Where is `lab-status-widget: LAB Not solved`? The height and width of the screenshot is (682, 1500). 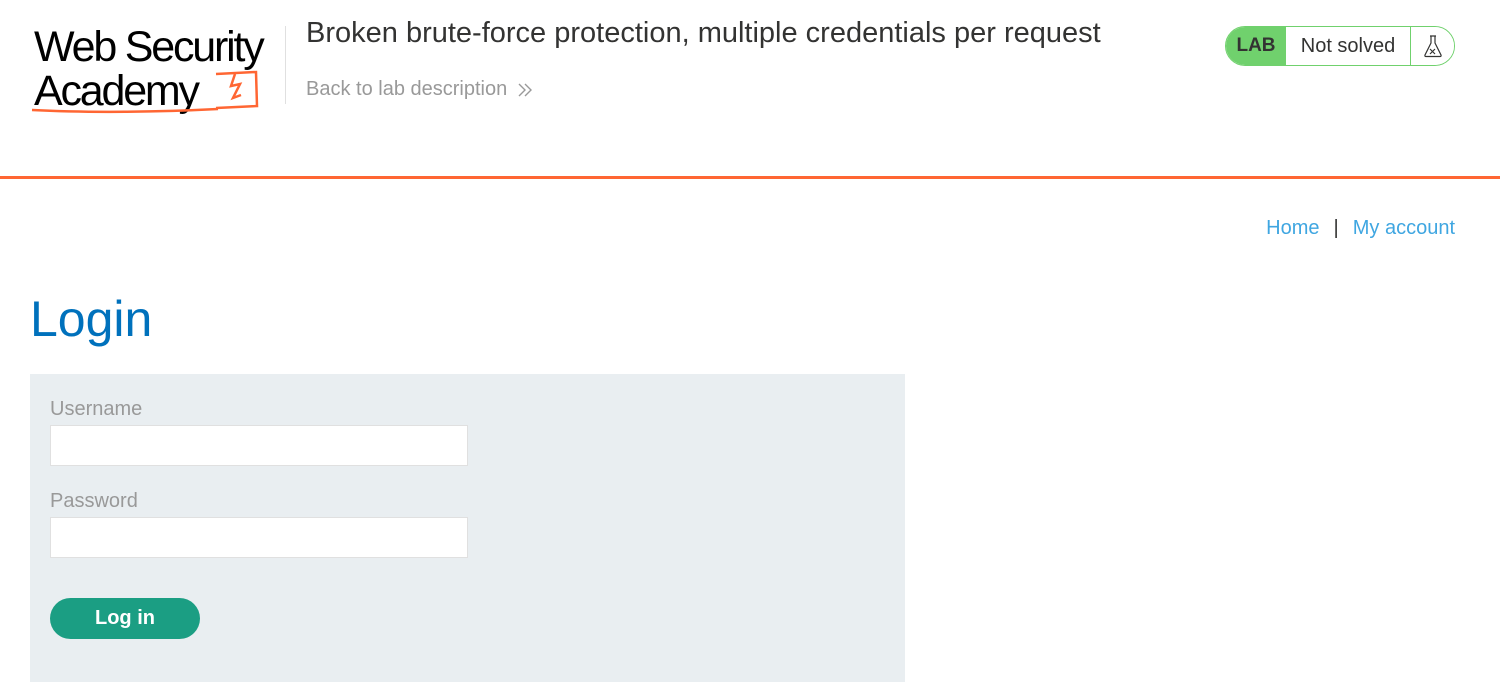 lab-status-widget: LAB Not solved is located at coordinates (1340, 46).